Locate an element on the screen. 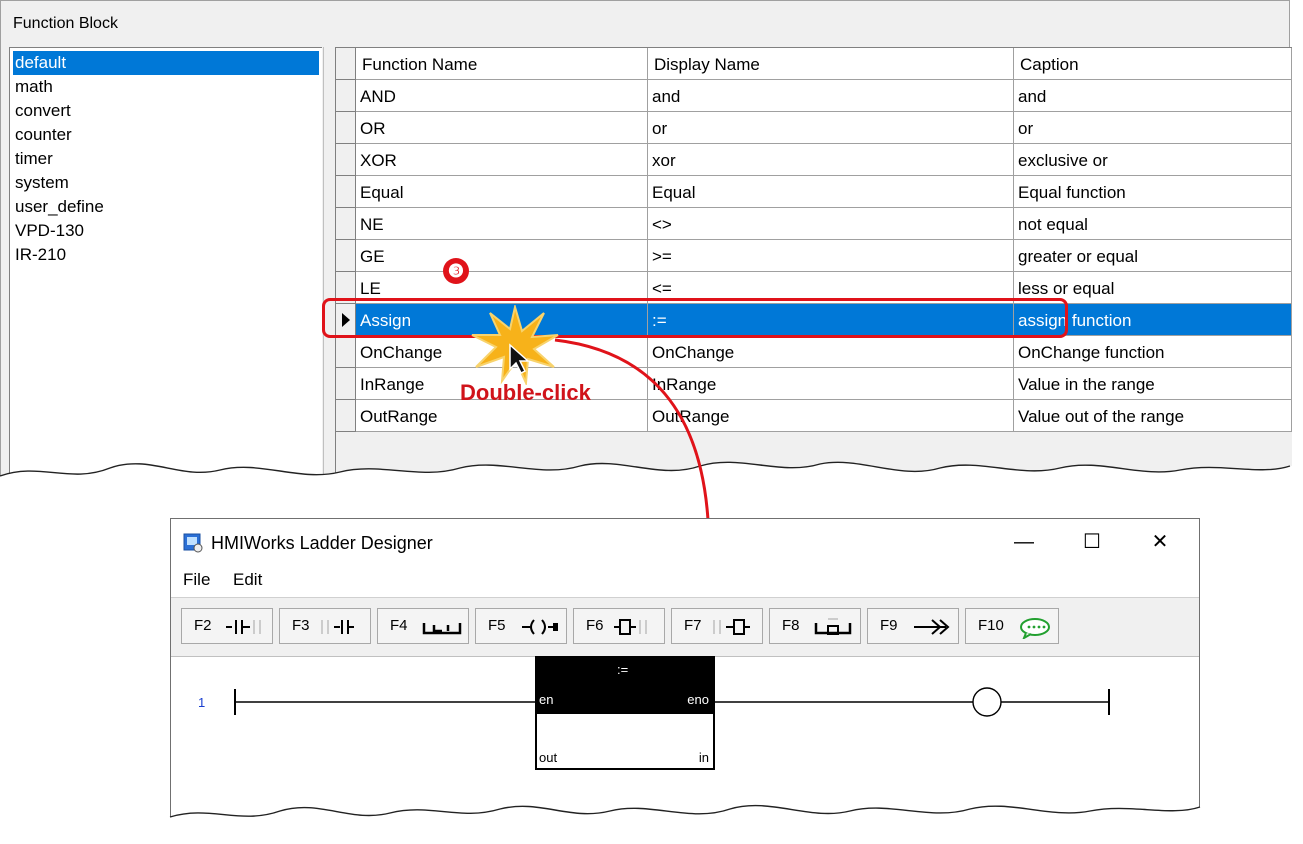 Image resolution: width=1303 pixels, height=844 pixels. f5-label: F5 is located at coordinates (497, 625).